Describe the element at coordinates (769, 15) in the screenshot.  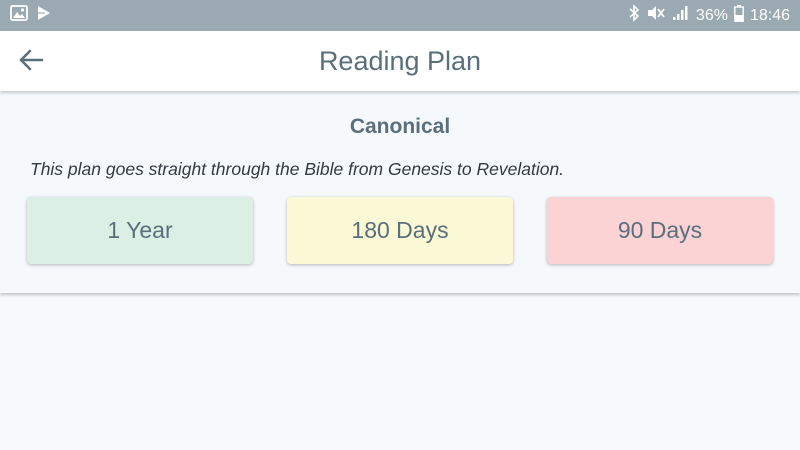
I see `status-time: 18:46` at that location.